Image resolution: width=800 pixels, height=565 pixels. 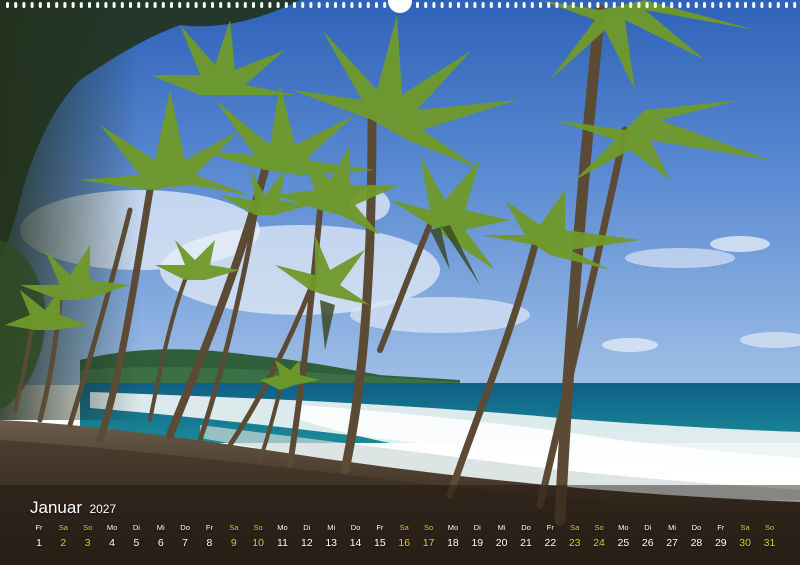 What do you see at coordinates (56, 507) in the screenshot?
I see `month-name: Januar` at bounding box center [56, 507].